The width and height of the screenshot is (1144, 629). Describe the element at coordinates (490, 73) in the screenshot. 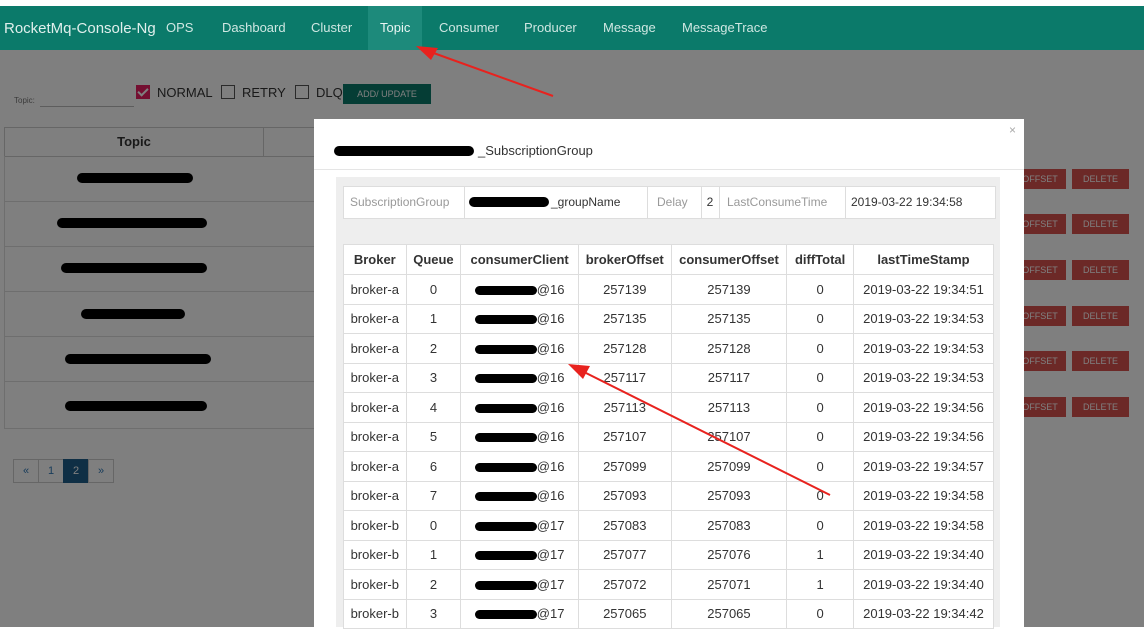

I see `arrow-line-topic` at that location.